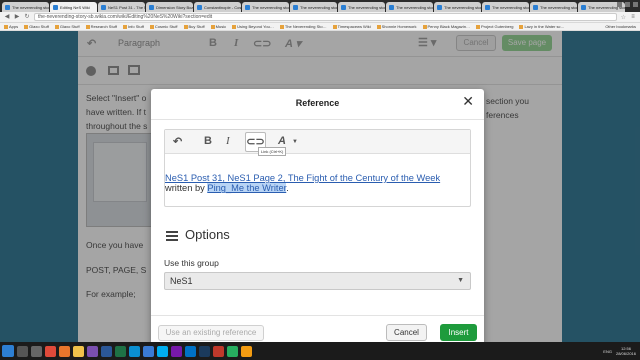 This screenshot has width=640, height=360. I want to click on skype-icon, so click(162, 351).